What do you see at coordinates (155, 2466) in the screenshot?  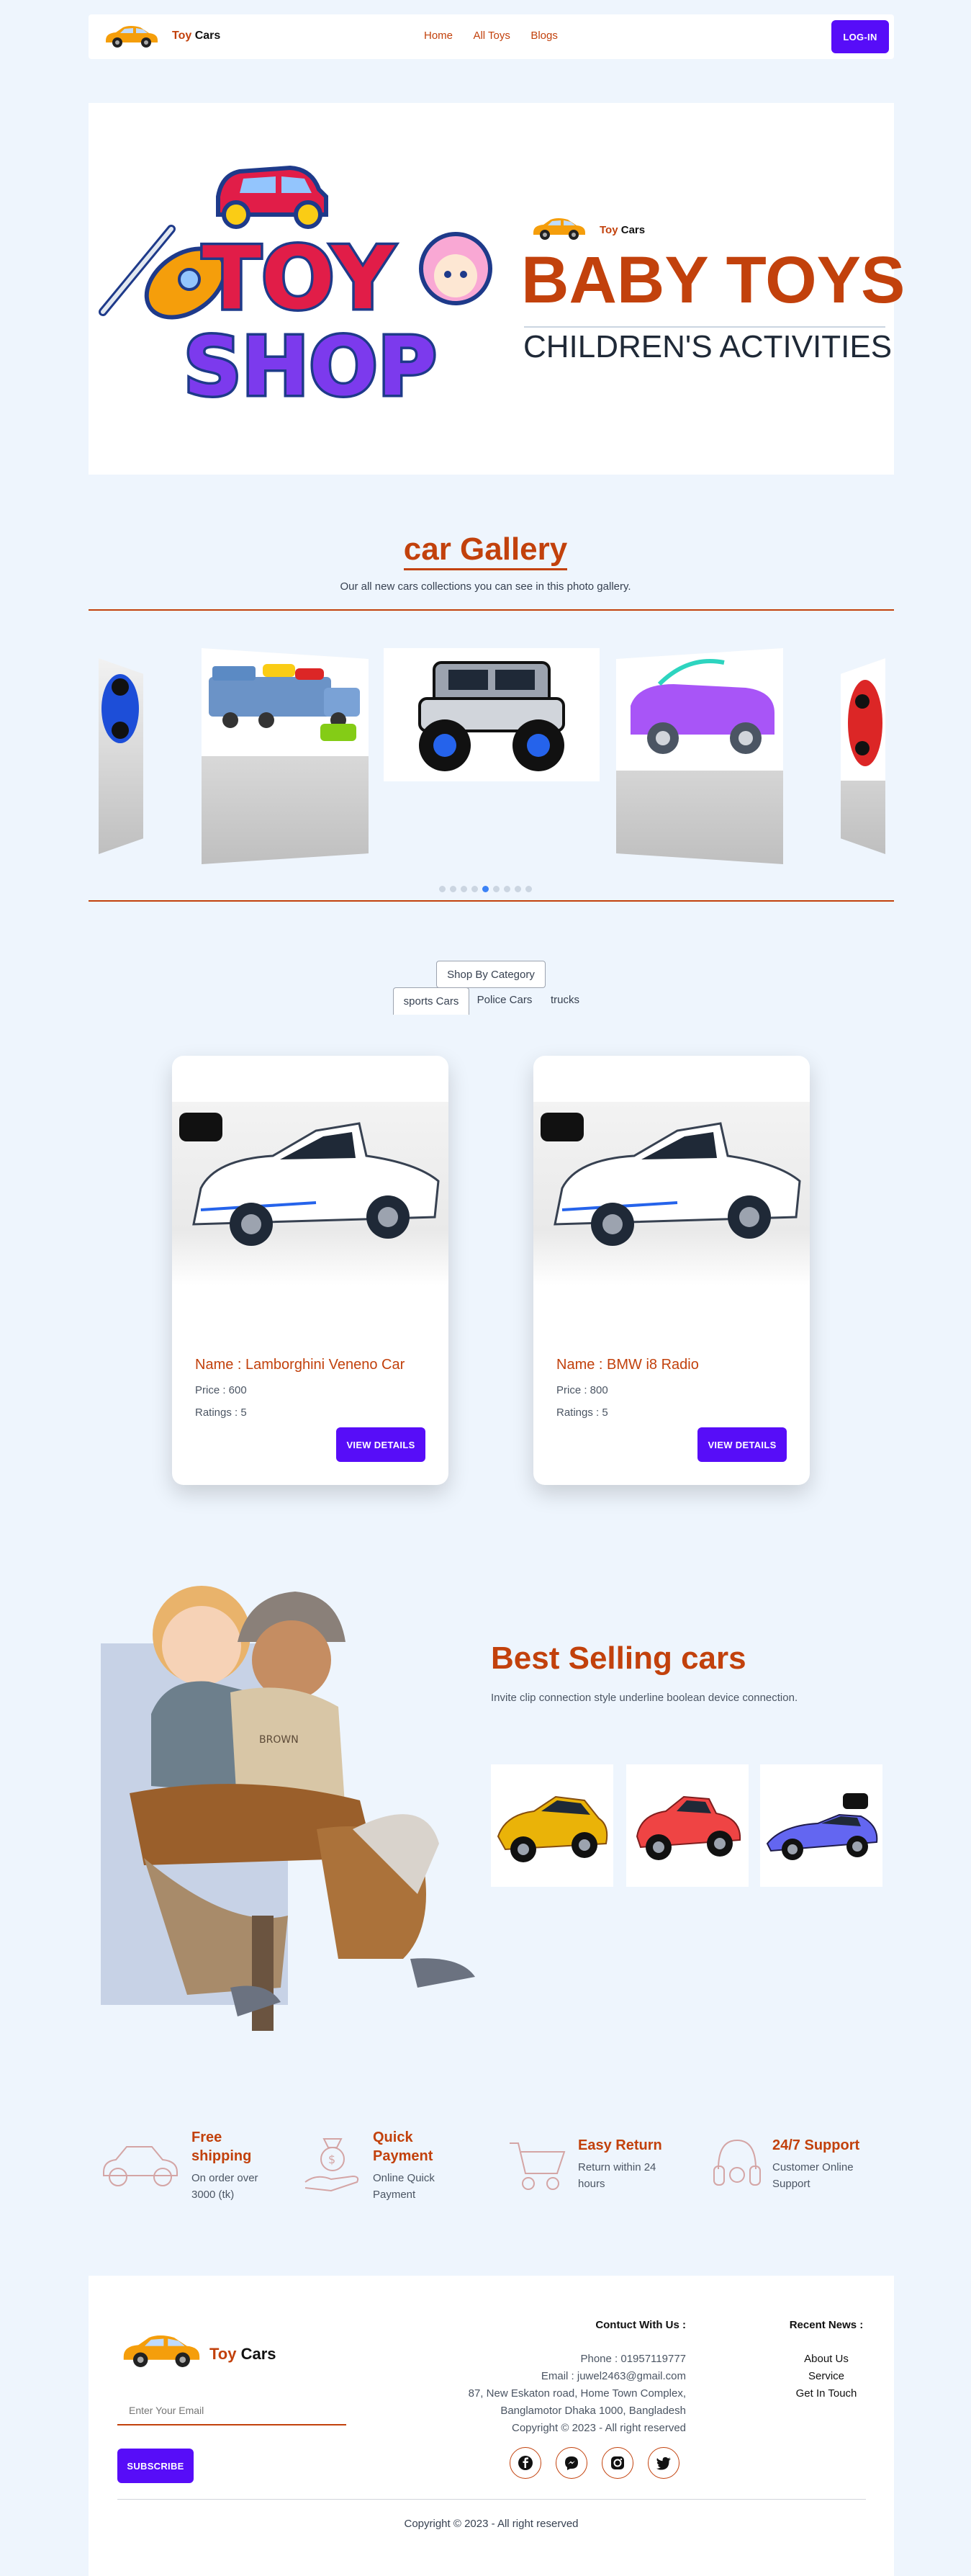 I see `subscribe-button: SUBSCRIBE` at bounding box center [155, 2466].